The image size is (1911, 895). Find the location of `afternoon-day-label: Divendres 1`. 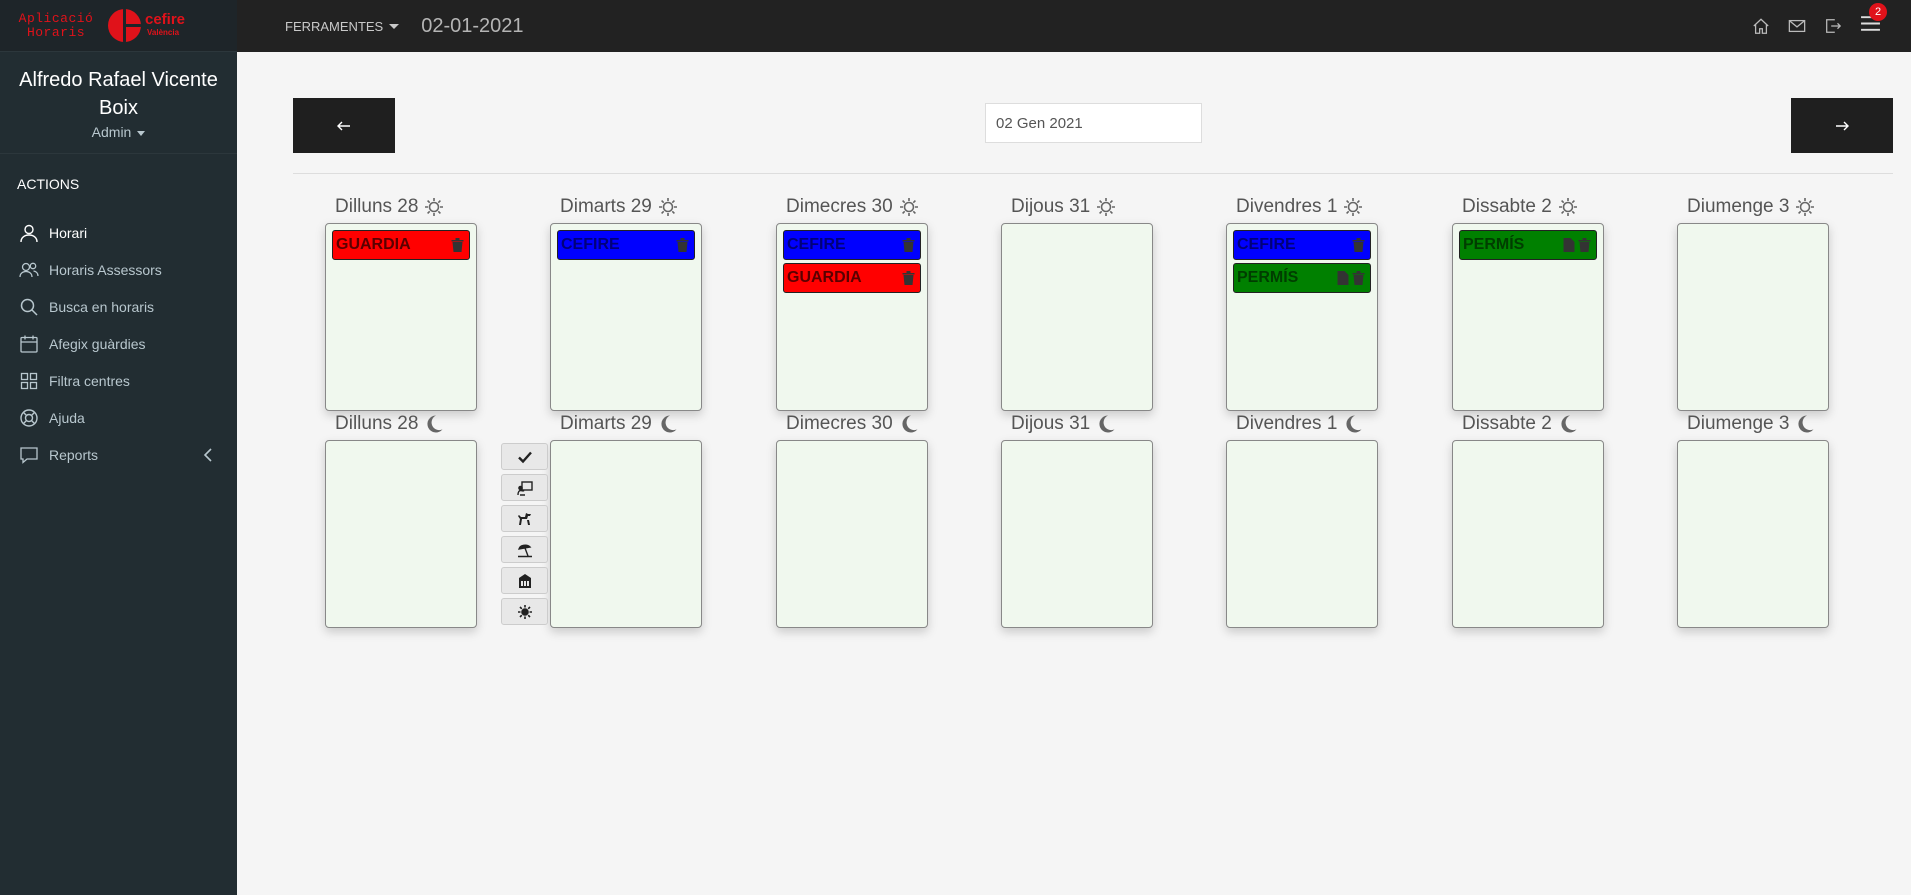

afternoon-day-label: Divendres 1 is located at coordinates (1299, 424).